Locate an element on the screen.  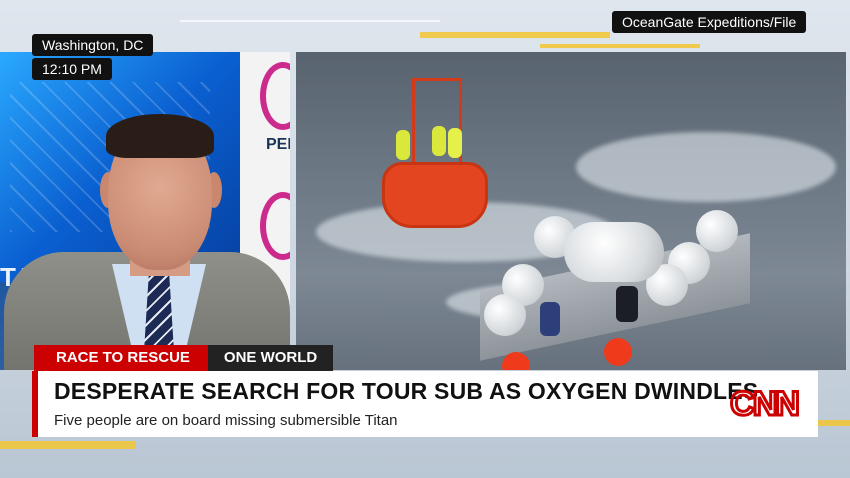
race-to-rescue-tag: RACE TO RESCUE is located at coordinates (121, 358).